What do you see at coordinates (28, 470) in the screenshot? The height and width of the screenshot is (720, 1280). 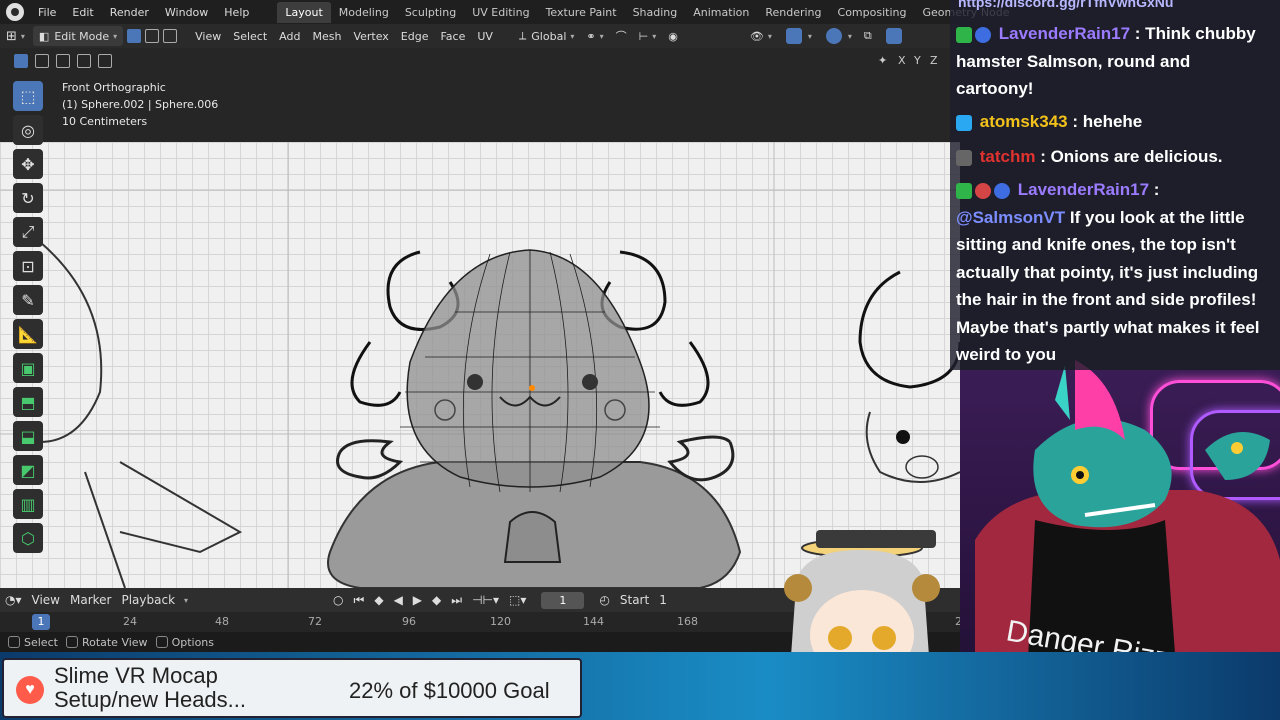 I see `bevel-tool-icon: ◩` at bounding box center [28, 470].